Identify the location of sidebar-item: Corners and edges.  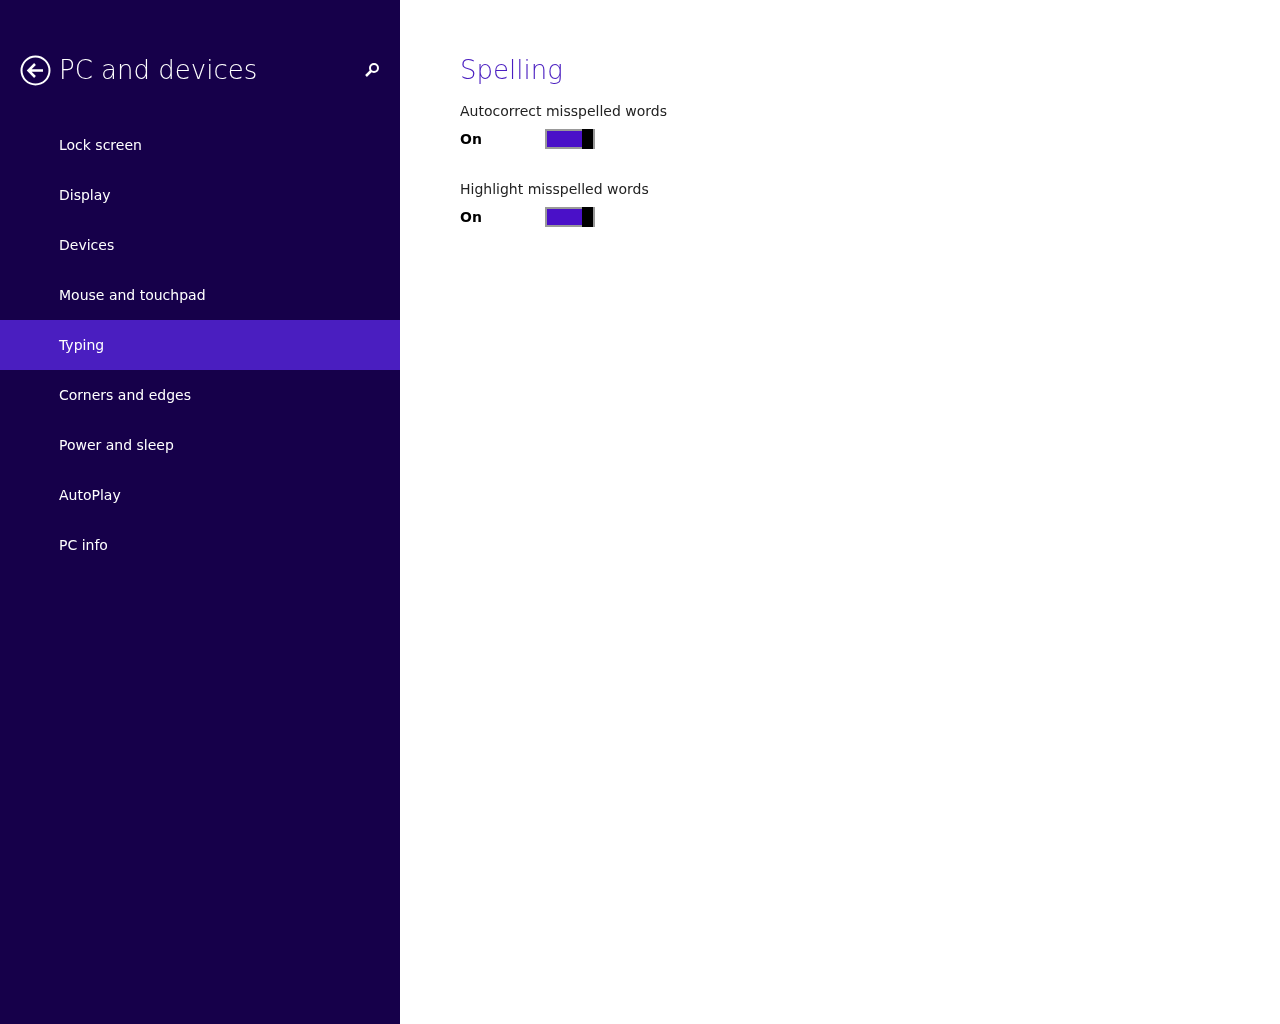
(200, 395).